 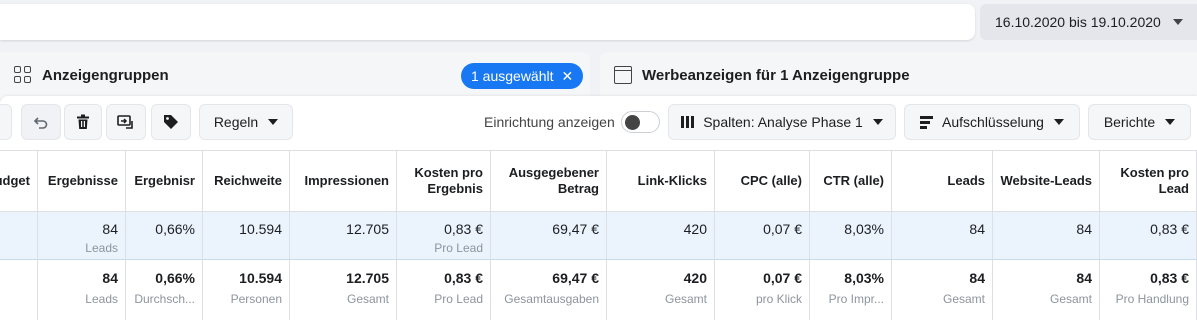 I want to click on reports-dropdown: Berichte, so click(x=1139, y=122).